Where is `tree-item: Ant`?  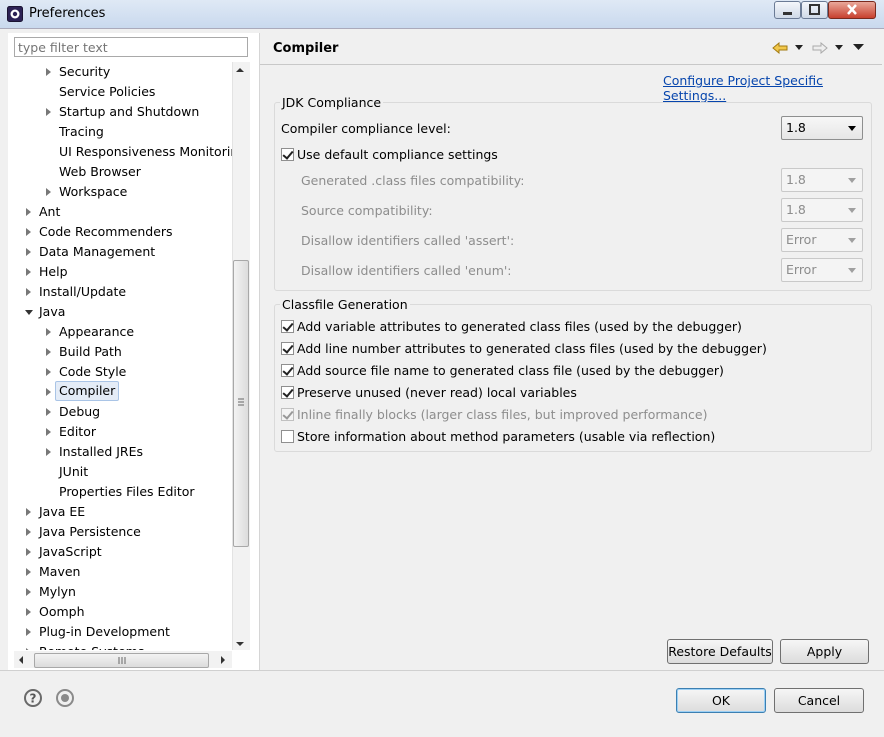 tree-item: Ant is located at coordinates (120, 212).